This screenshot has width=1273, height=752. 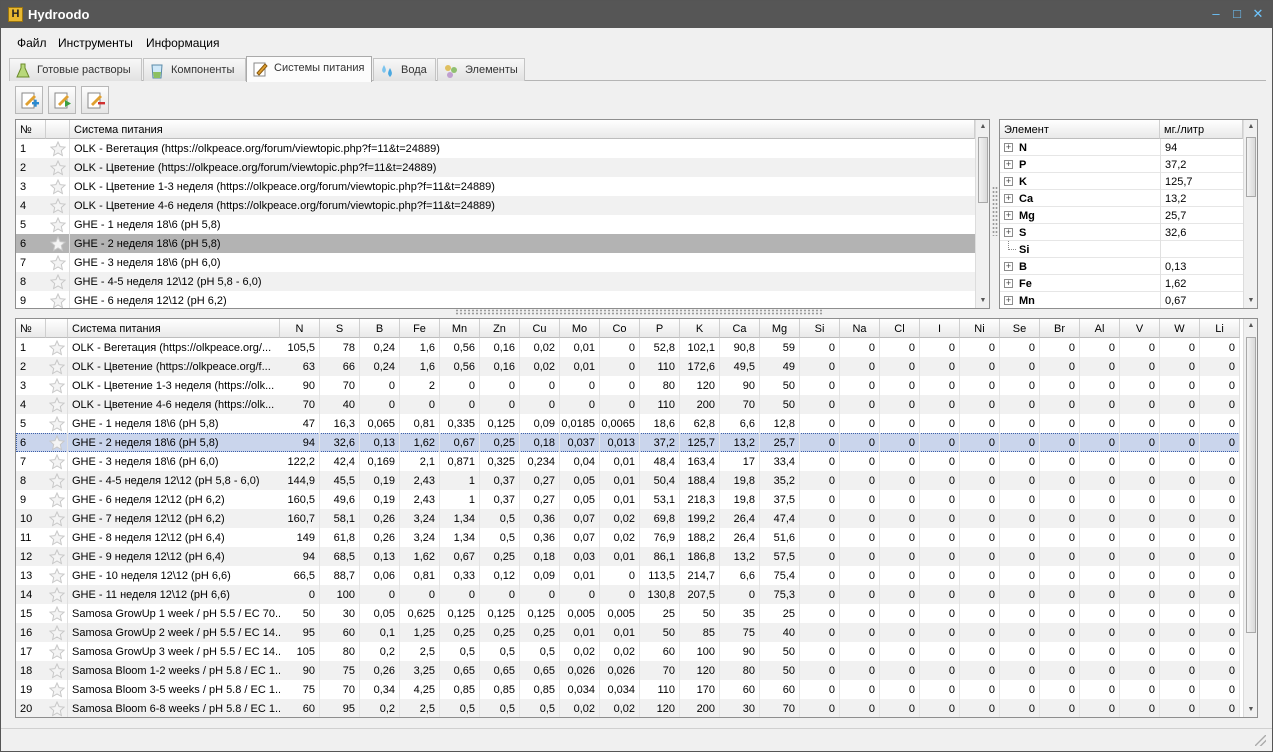 What do you see at coordinates (174, 328) in the screenshot?
I see `grid-column-header: Система питания` at bounding box center [174, 328].